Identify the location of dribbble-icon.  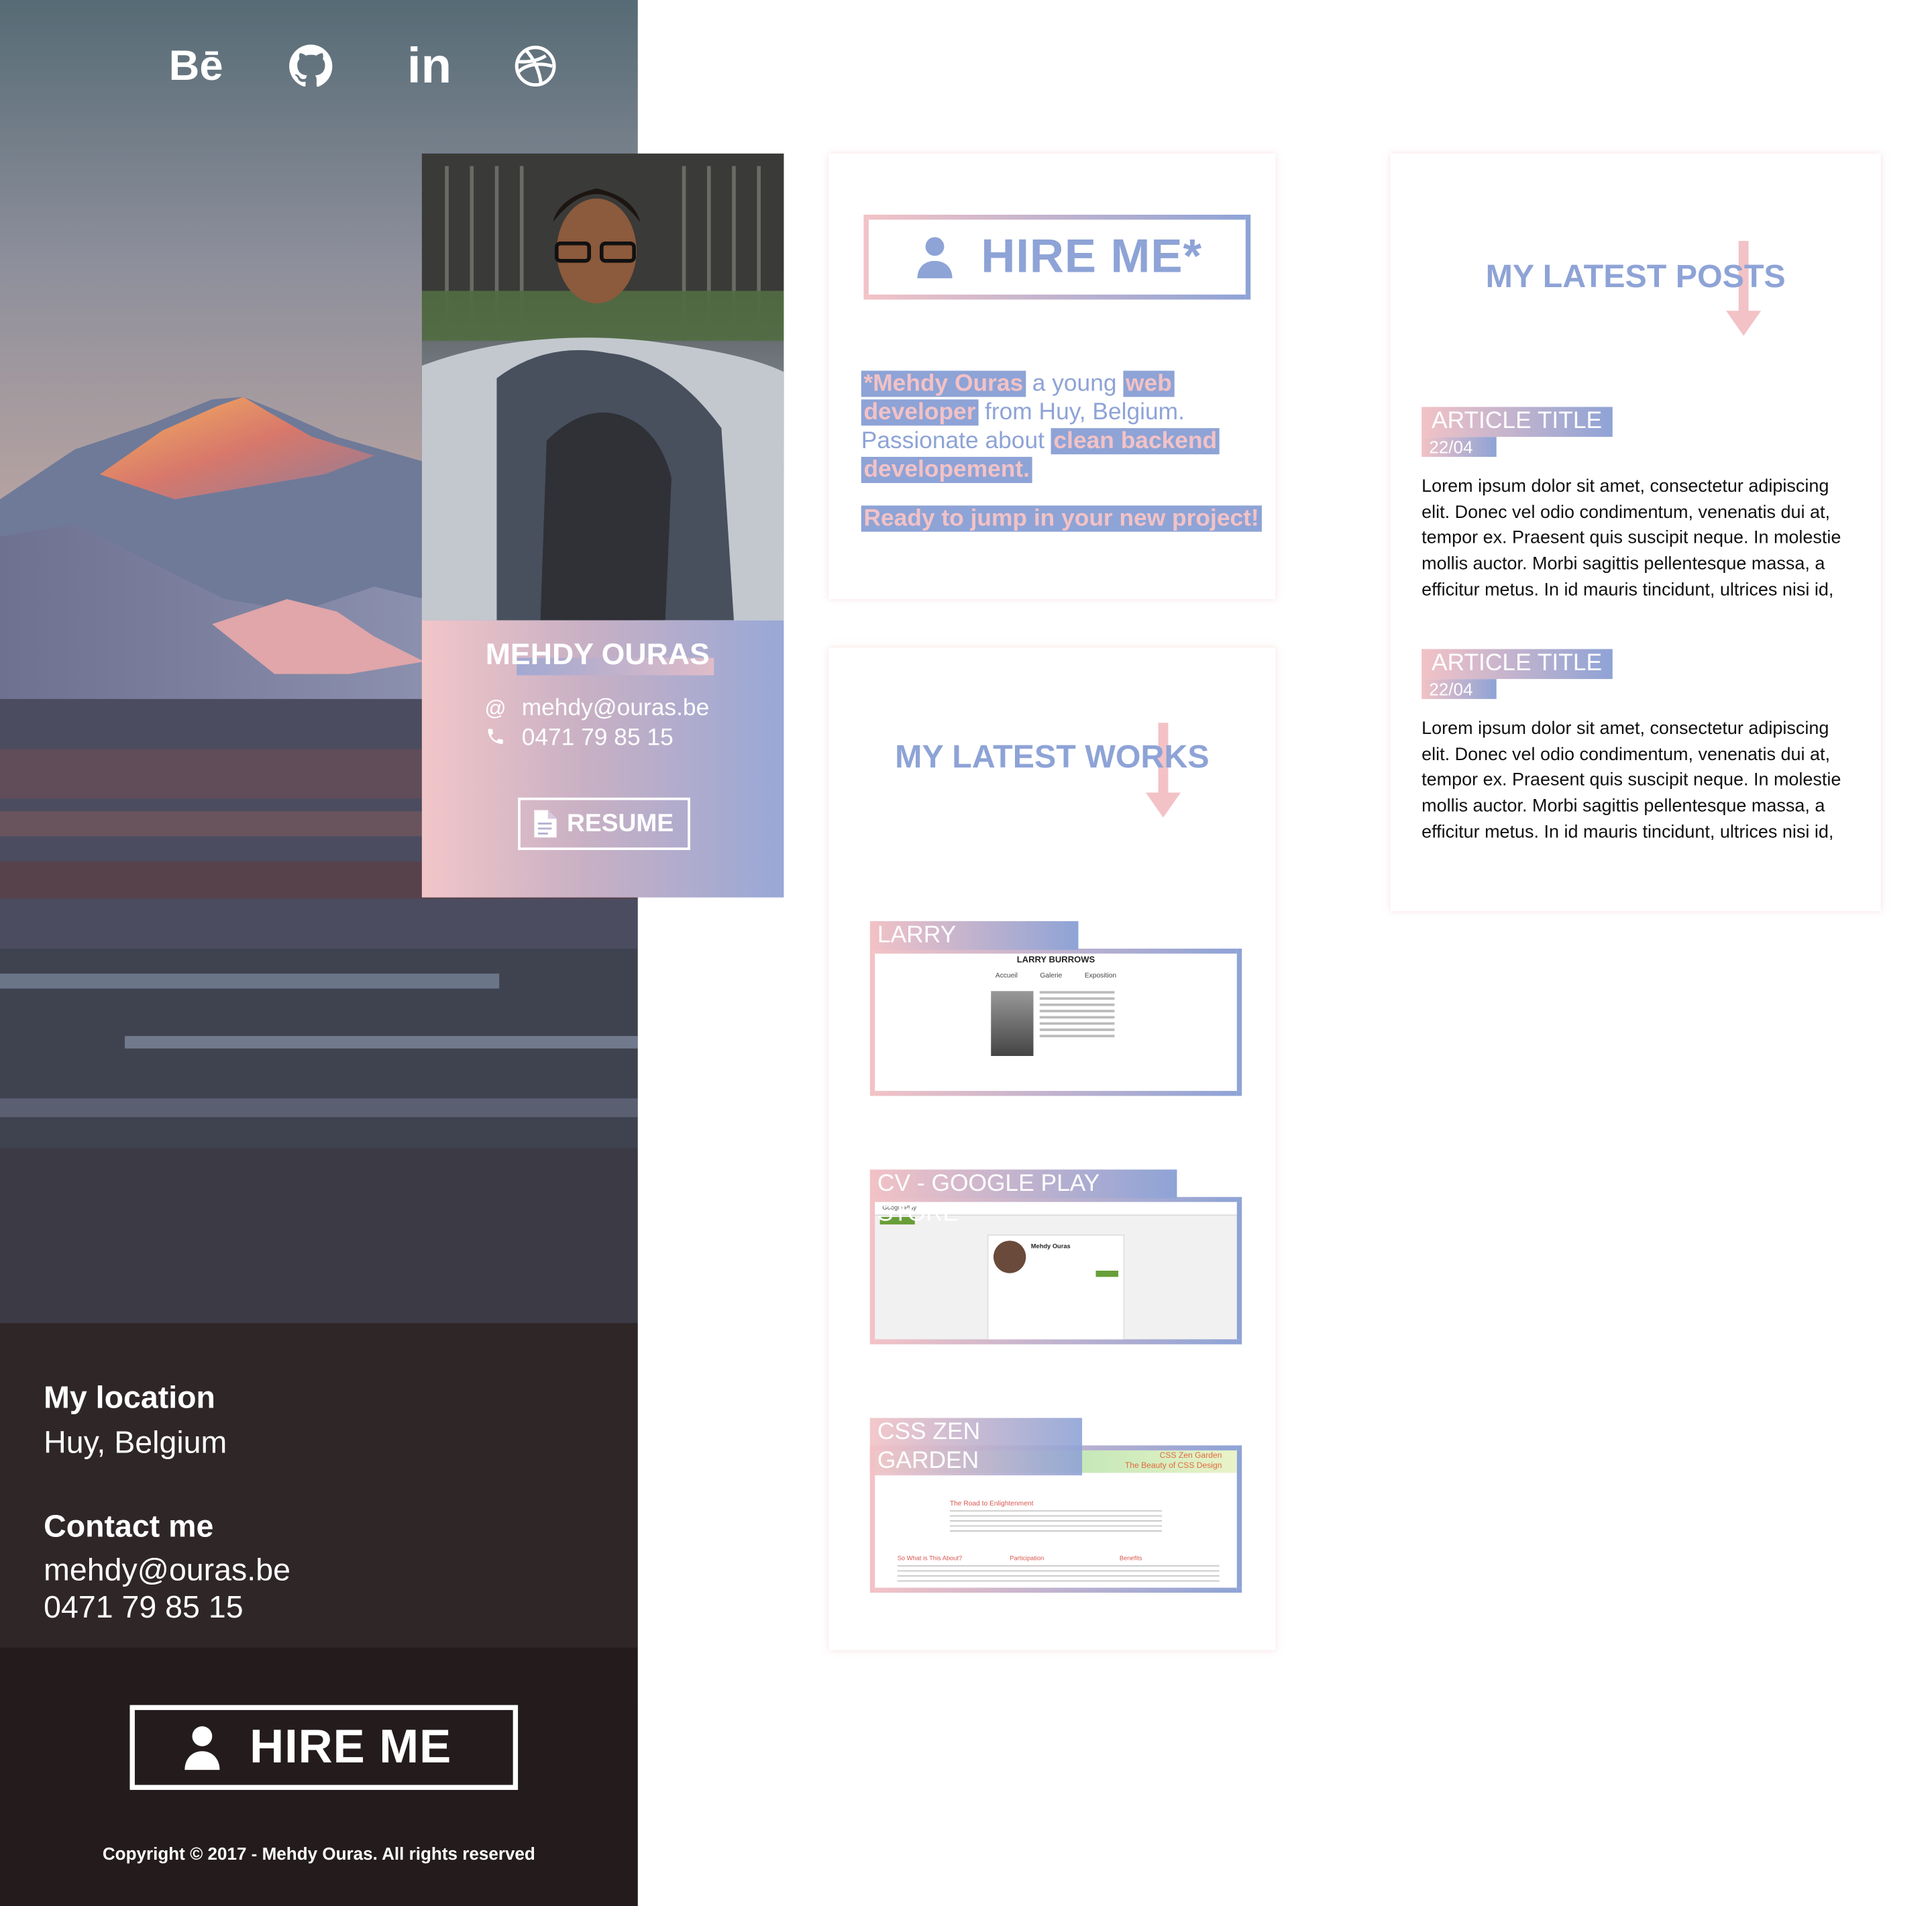
(535, 66).